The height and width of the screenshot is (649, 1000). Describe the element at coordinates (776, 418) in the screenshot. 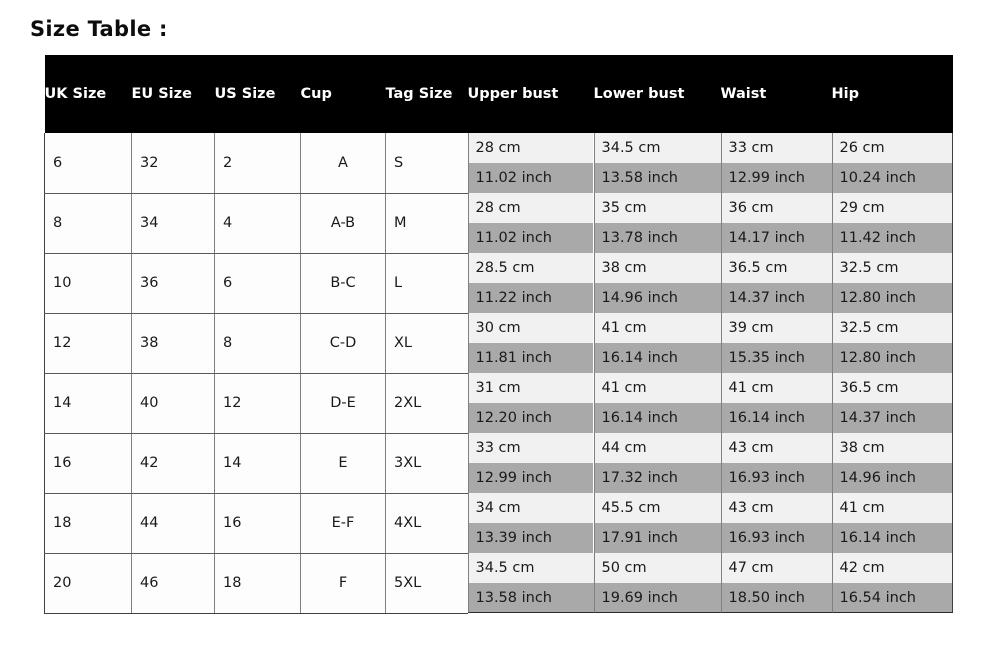

I see `cell-waist-inch: 16.14 inch` at that location.